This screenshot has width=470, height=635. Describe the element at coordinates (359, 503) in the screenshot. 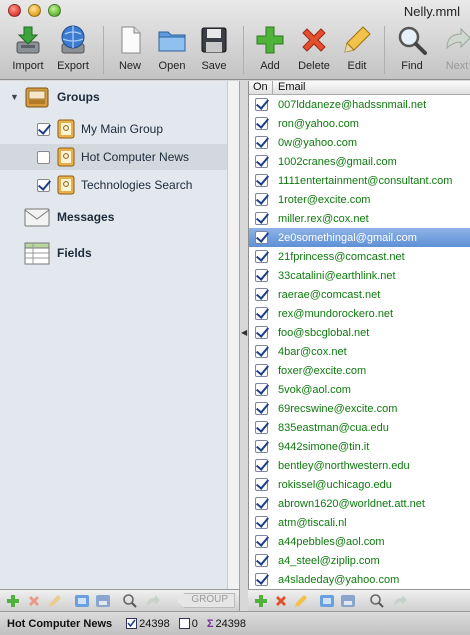

I see `email-row: abrown1620@worldnet.att.net` at that location.